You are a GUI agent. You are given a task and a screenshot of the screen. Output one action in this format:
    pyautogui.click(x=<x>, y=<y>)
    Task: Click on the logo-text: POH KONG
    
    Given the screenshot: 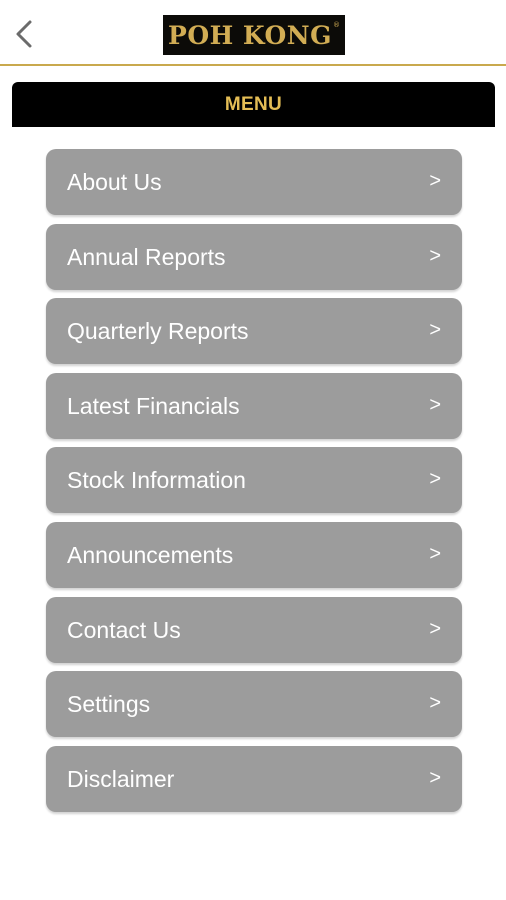 What is the action you would take?
    pyautogui.click(x=250, y=35)
    